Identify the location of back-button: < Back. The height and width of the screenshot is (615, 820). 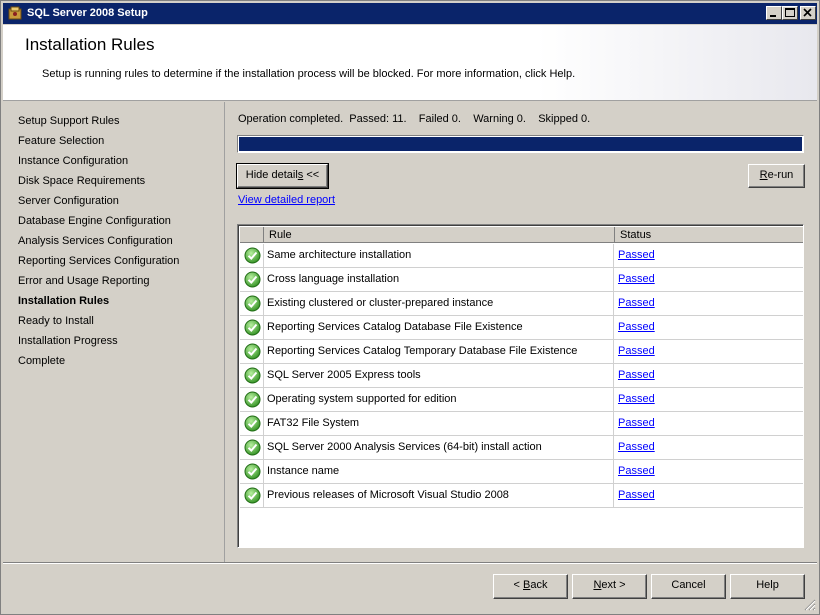
(530, 586).